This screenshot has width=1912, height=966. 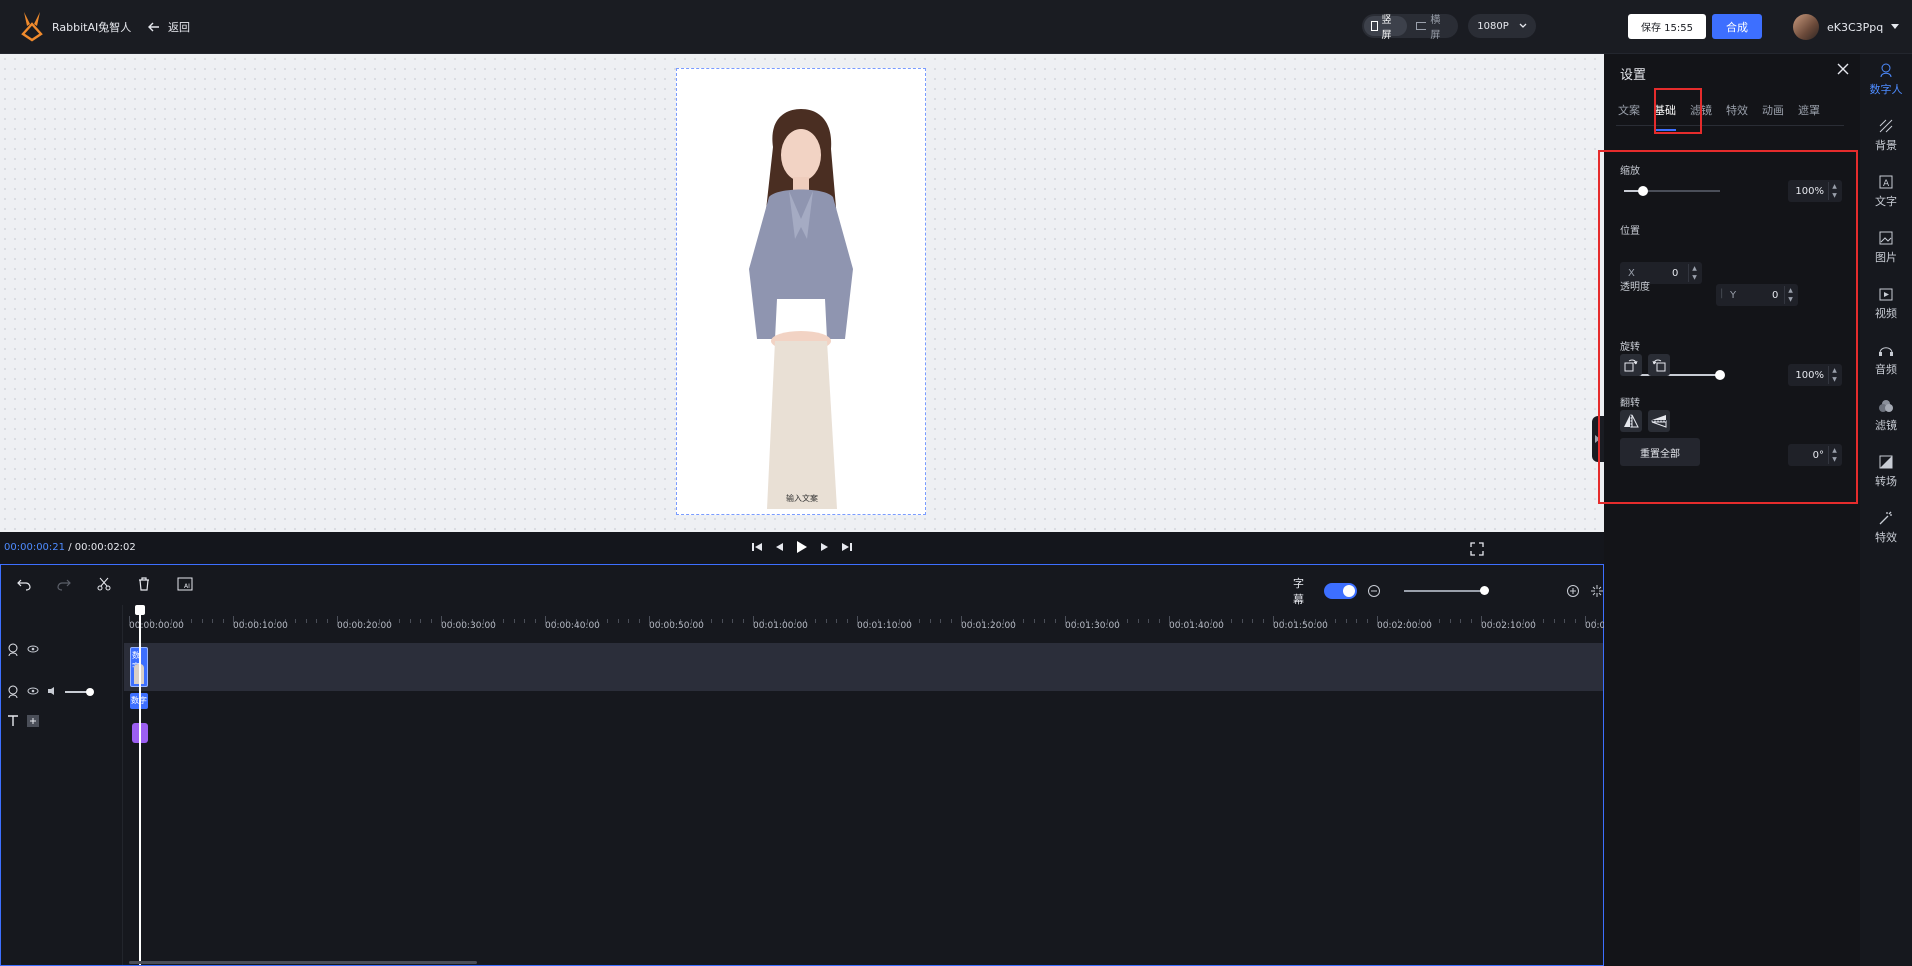 I want to click on playhead, so click(x=140, y=785).